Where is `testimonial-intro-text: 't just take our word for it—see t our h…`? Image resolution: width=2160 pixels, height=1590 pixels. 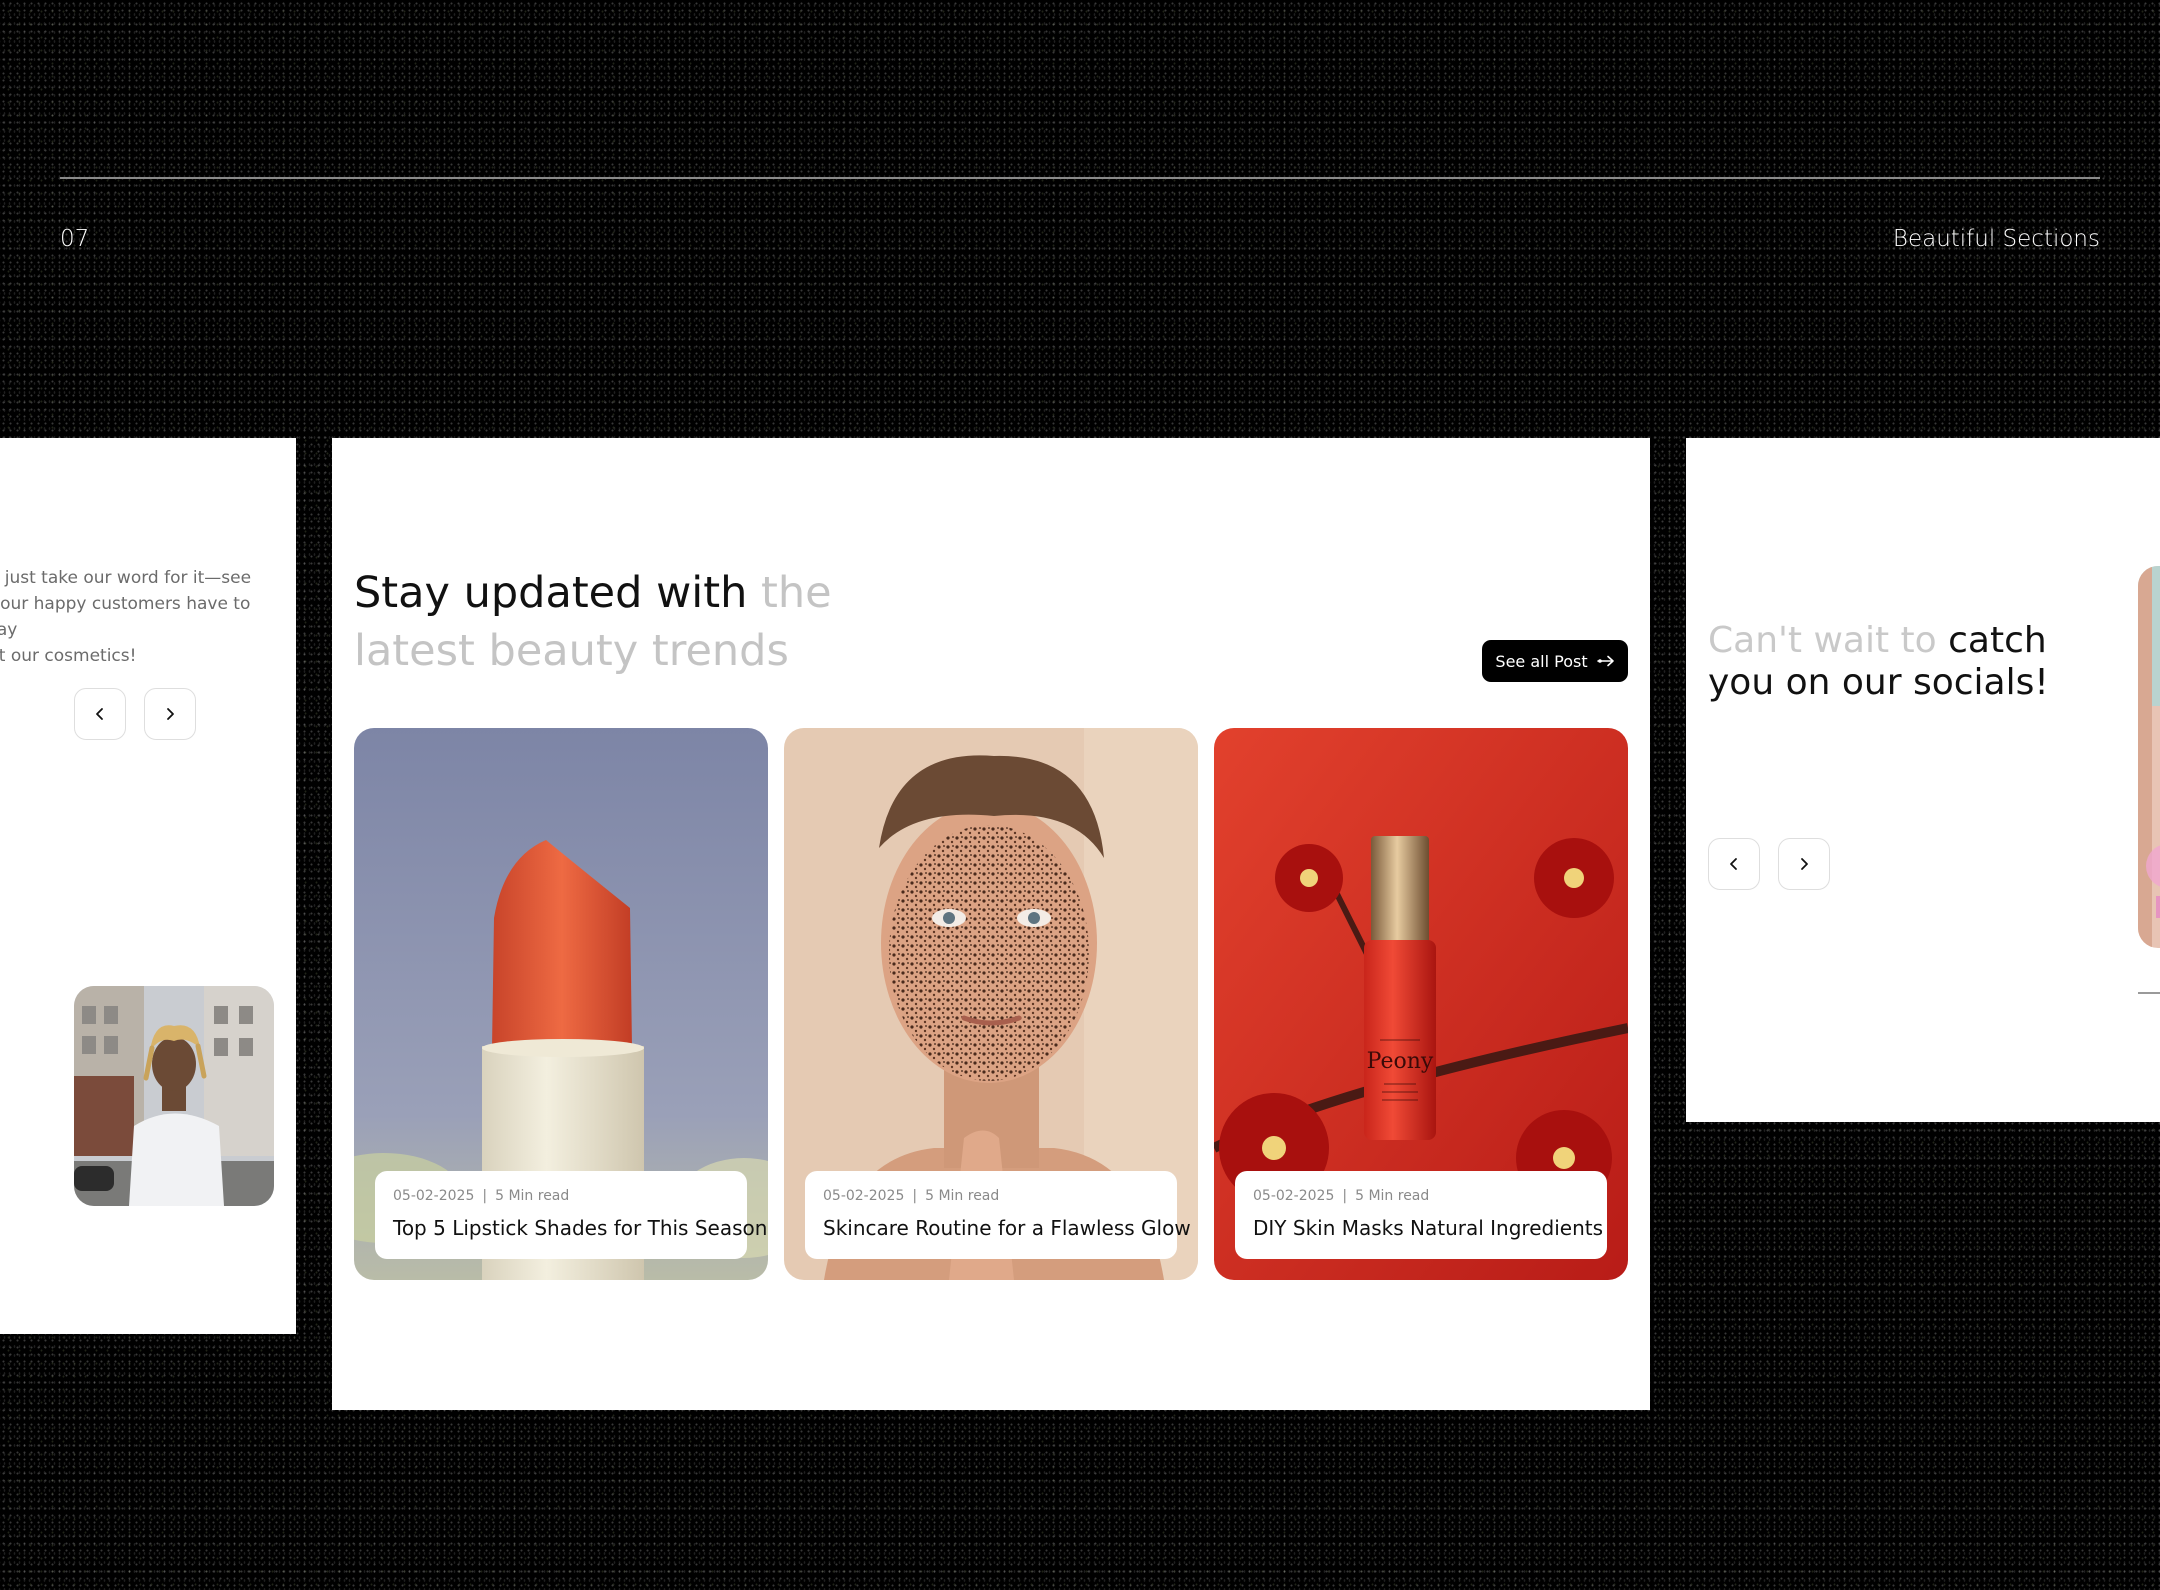
testimonial-intro-text: 't just take our word for it—see t our h… is located at coordinates (126, 617).